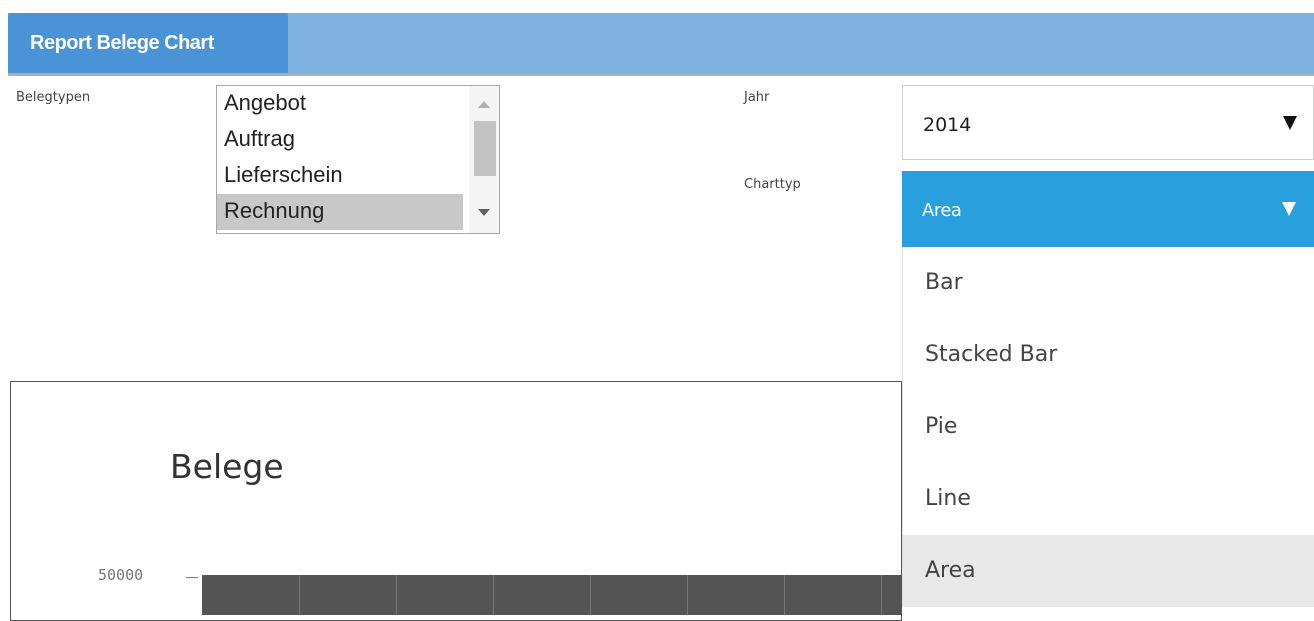  I want to click on list-option-selected: Rechnung, so click(340, 212).